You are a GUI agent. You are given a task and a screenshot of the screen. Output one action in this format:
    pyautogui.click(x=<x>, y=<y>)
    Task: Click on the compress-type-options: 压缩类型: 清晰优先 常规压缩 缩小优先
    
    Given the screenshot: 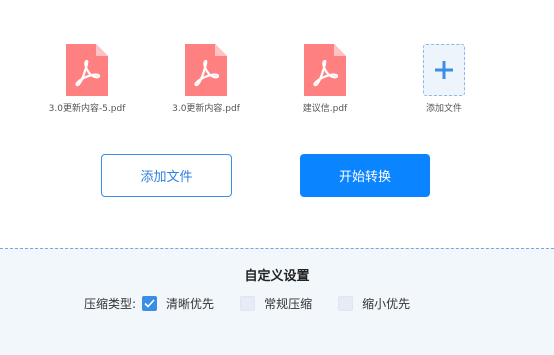 What is the action you would take?
    pyautogui.click(x=260, y=303)
    